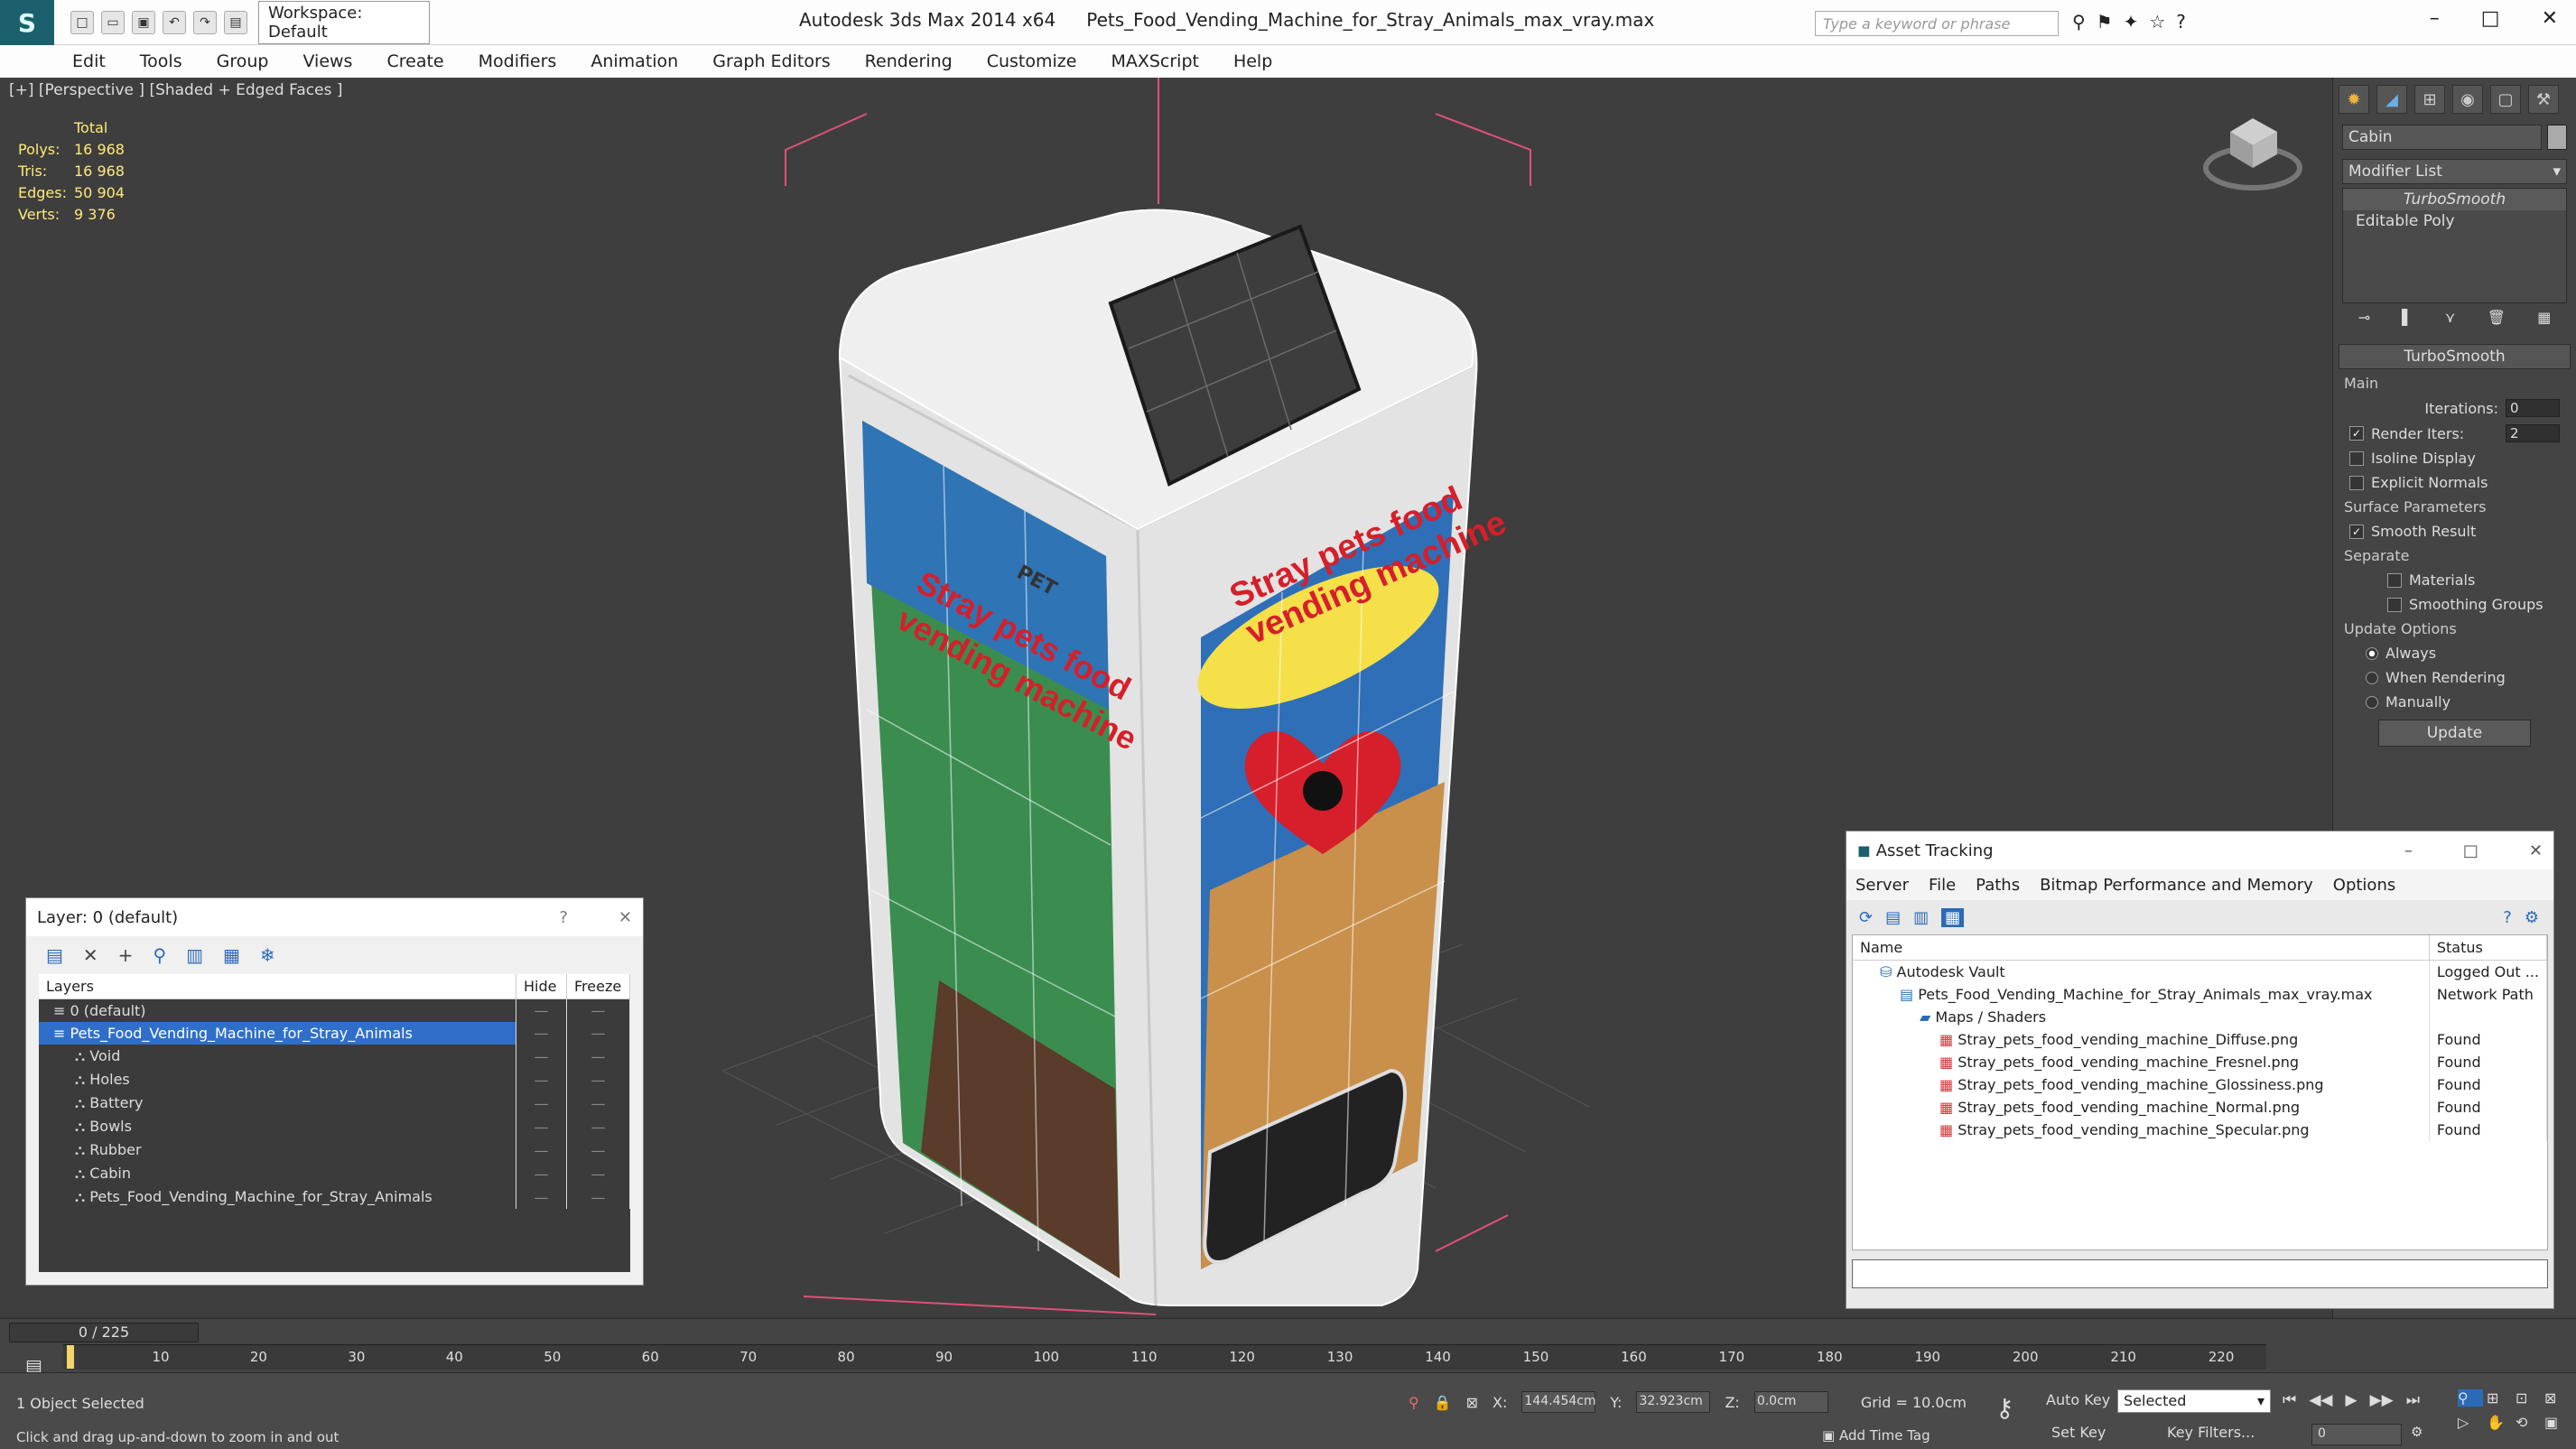 This screenshot has height=1449, width=2576. Describe the element at coordinates (1937, 23) in the screenshot. I see `search-input: Type a keyword or phrase` at that location.